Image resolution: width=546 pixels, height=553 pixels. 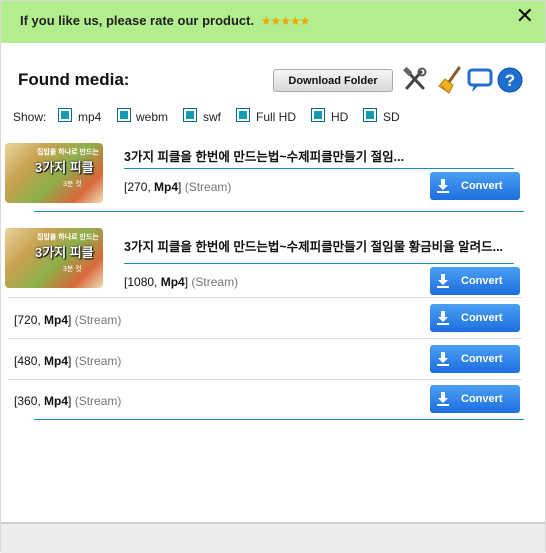 I want to click on filter-checkbox-full-hd, so click(x=243, y=115).